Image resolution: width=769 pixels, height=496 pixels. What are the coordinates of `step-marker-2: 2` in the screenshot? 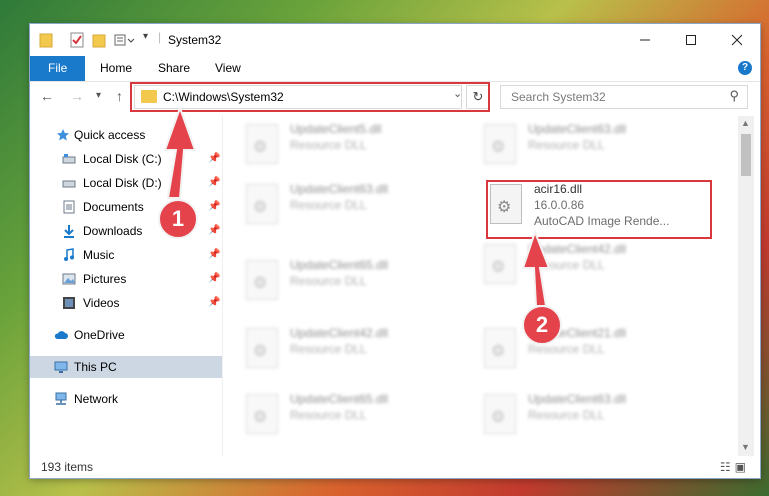 It's located at (542, 325).